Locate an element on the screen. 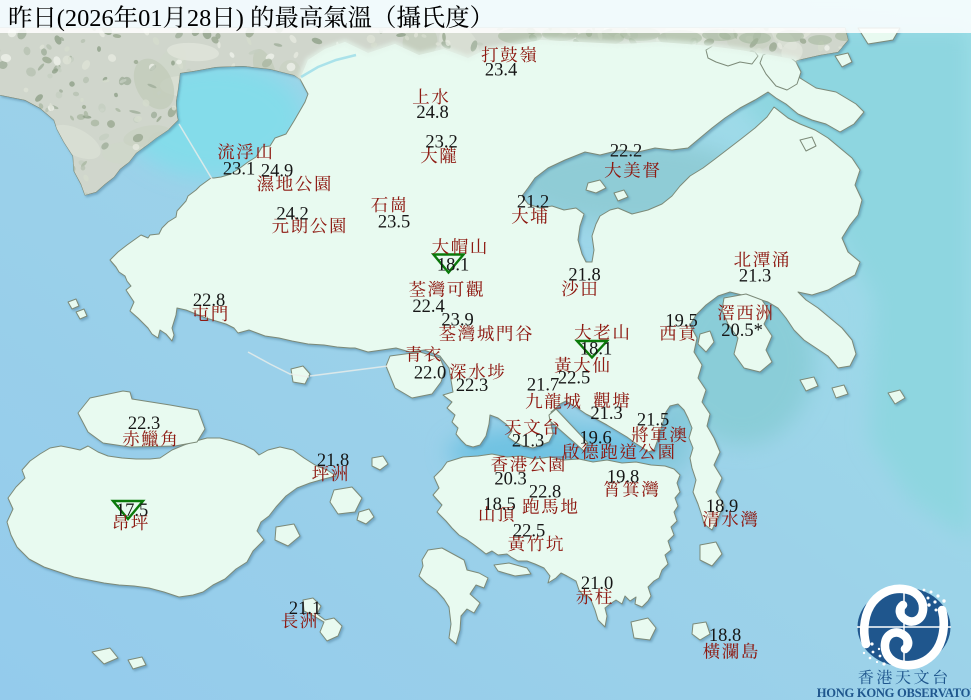 This screenshot has height=700, width=971. svg-text: HONG KONG OBSERVATORY is located at coordinates (894, 693).